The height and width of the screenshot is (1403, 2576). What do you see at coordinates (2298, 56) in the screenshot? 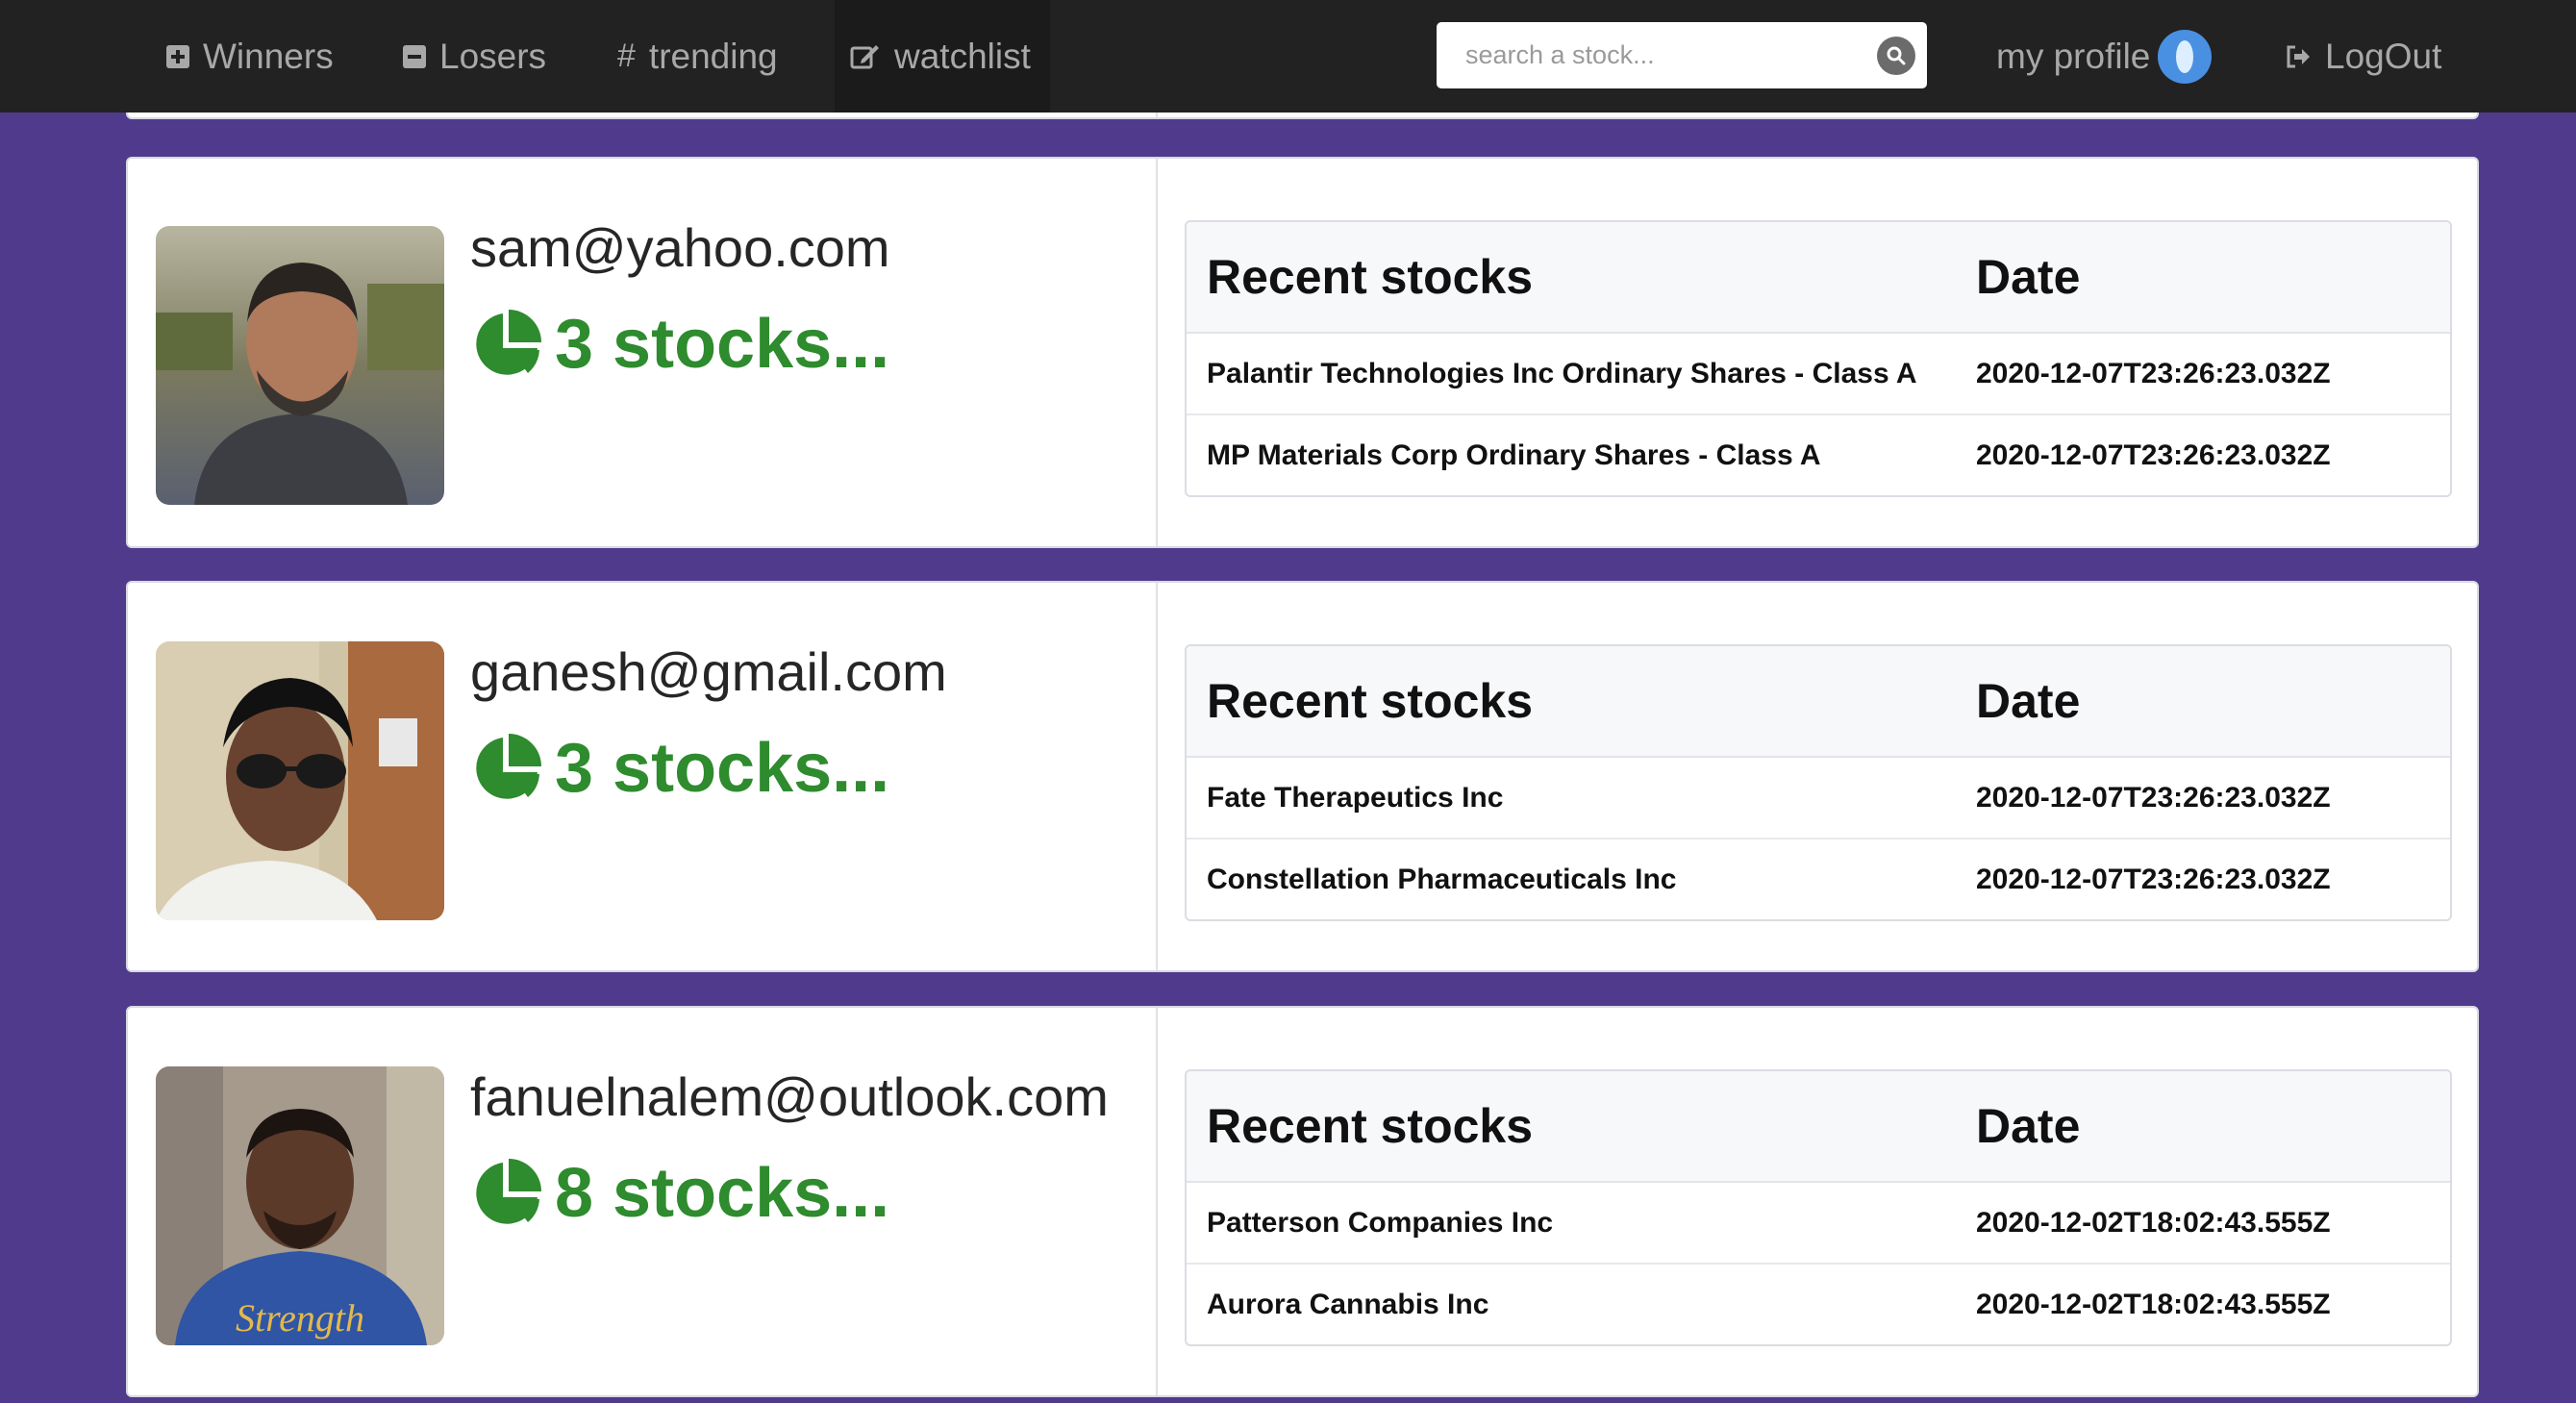
I see `logout-icon` at bounding box center [2298, 56].